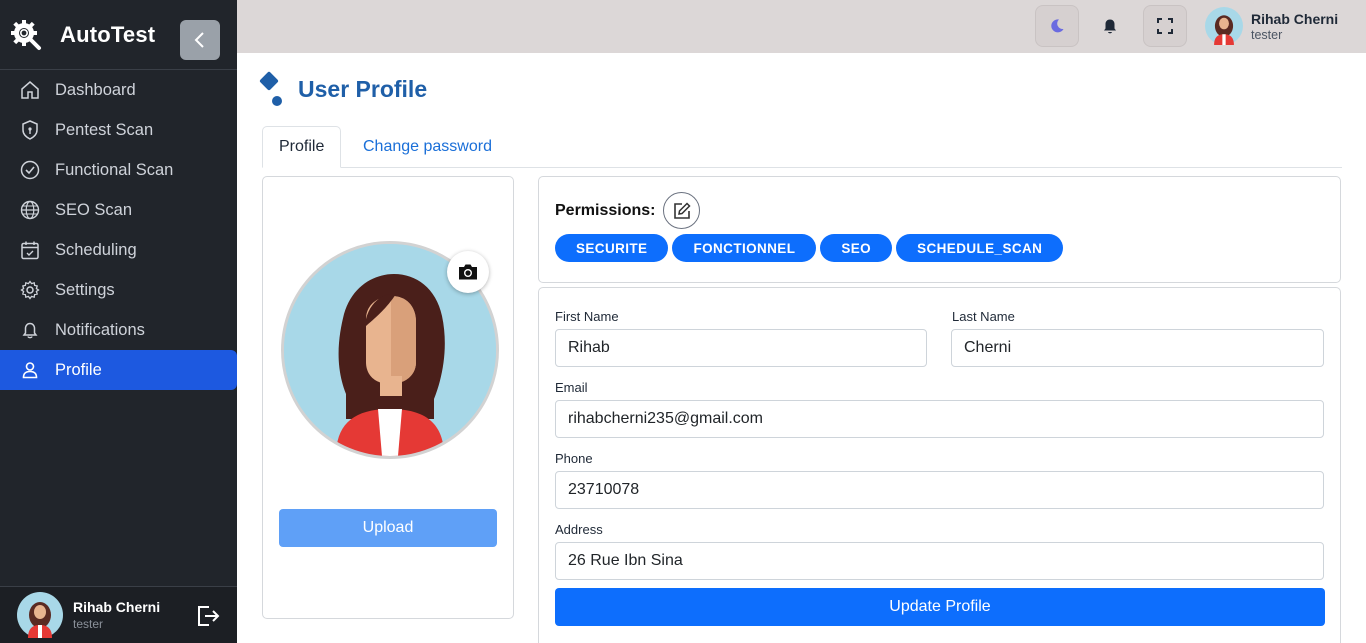 Image resolution: width=1366 pixels, height=643 pixels. I want to click on sidebar-item-notifications: Notifications, so click(118, 330).